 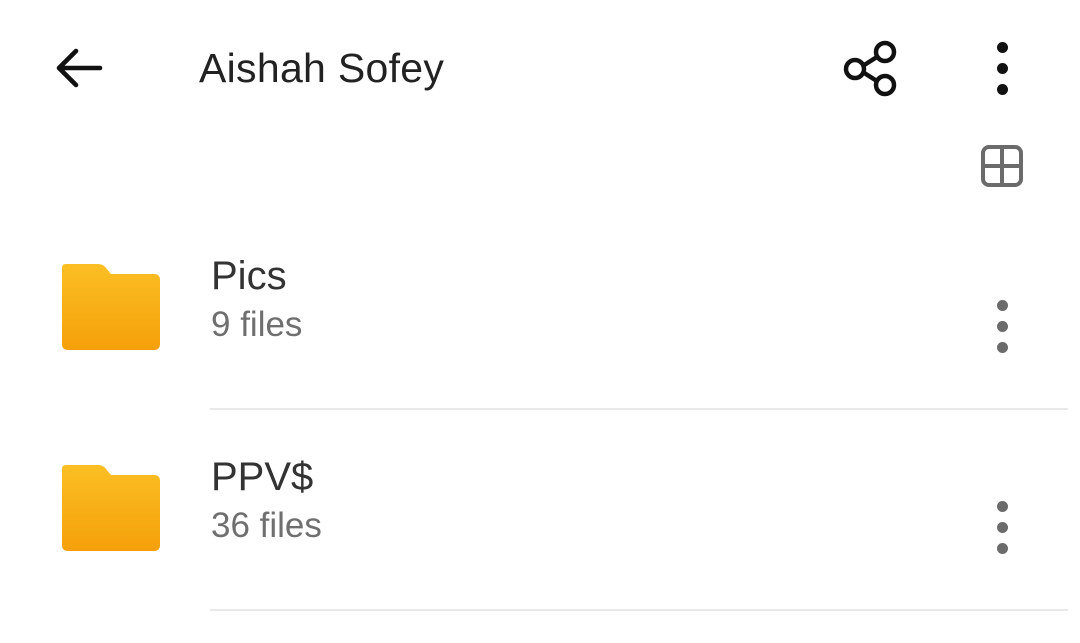 I want to click on folder-file-count: 36 files, so click(x=266, y=525).